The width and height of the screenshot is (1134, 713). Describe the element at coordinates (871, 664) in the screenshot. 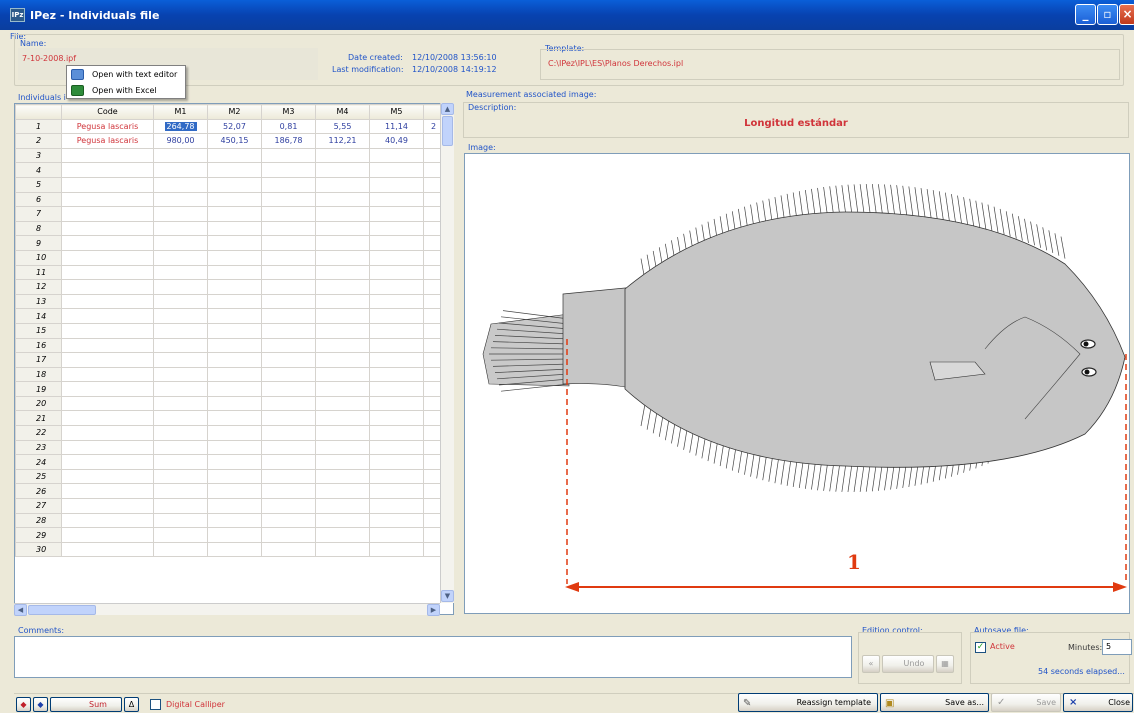

I see `back-icon: «` at that location.